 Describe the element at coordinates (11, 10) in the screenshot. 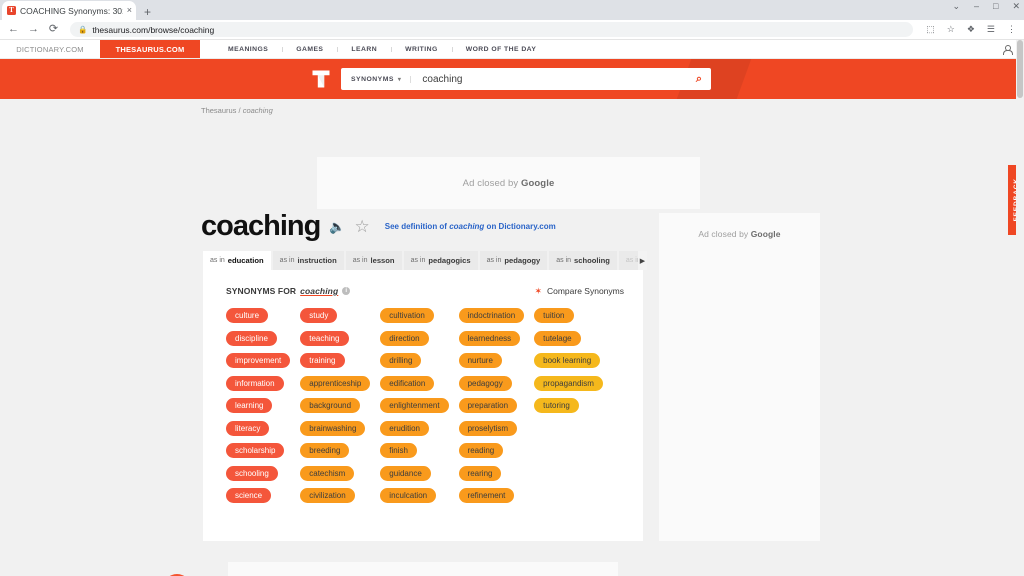

I see `favicon-letter: T` at that location.